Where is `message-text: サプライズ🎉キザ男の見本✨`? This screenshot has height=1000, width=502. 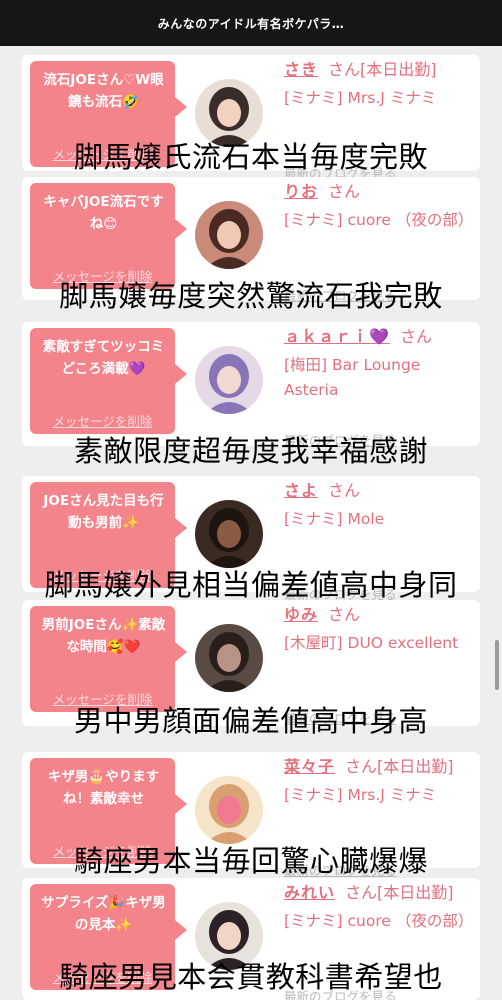 message-text: サプライズ🎉キザ男の見本✨ is located at coordinates (103, 914).